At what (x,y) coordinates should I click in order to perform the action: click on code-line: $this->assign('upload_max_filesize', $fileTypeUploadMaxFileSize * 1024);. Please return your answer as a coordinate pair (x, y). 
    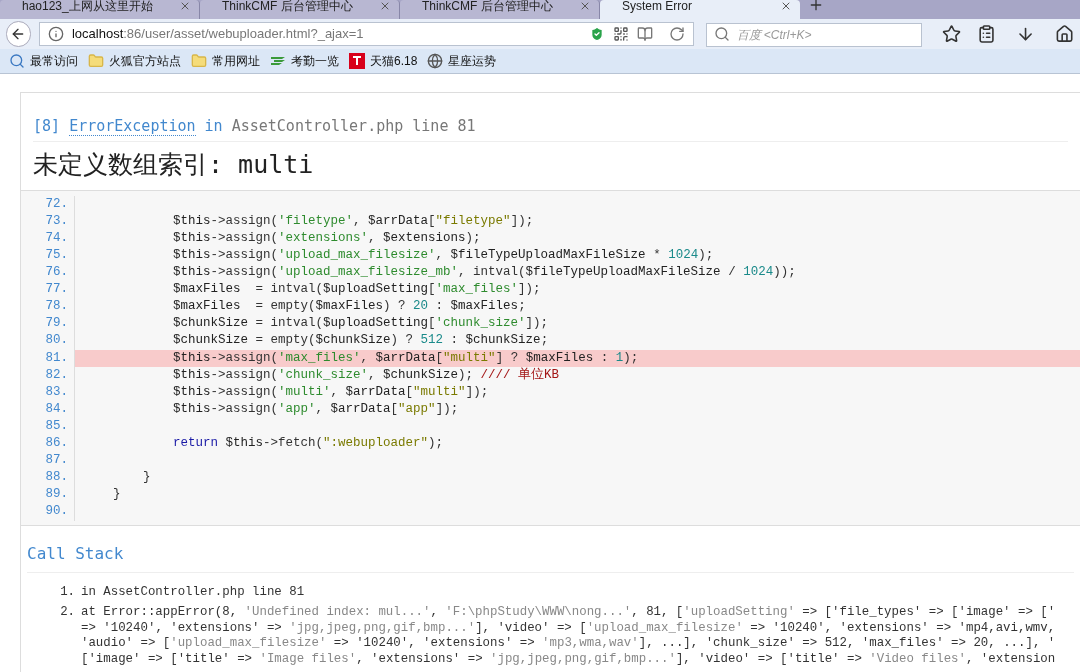
    Looking at the image, I should click on (443, 255).